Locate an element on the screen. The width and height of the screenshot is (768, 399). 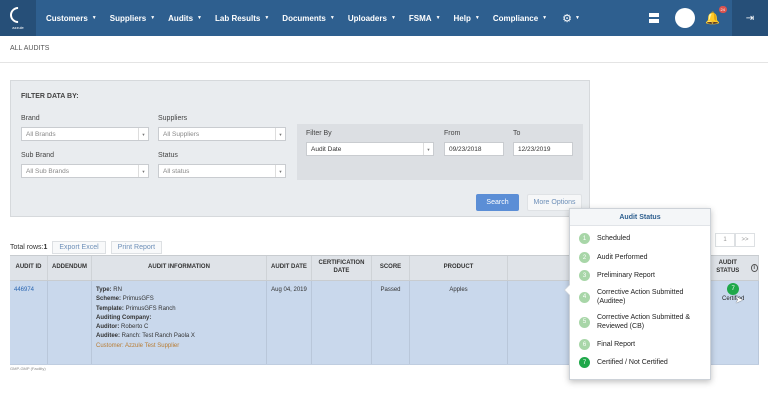
sub-brand-select: All Sub Brands ▼ is located at coordinates (85, 171).